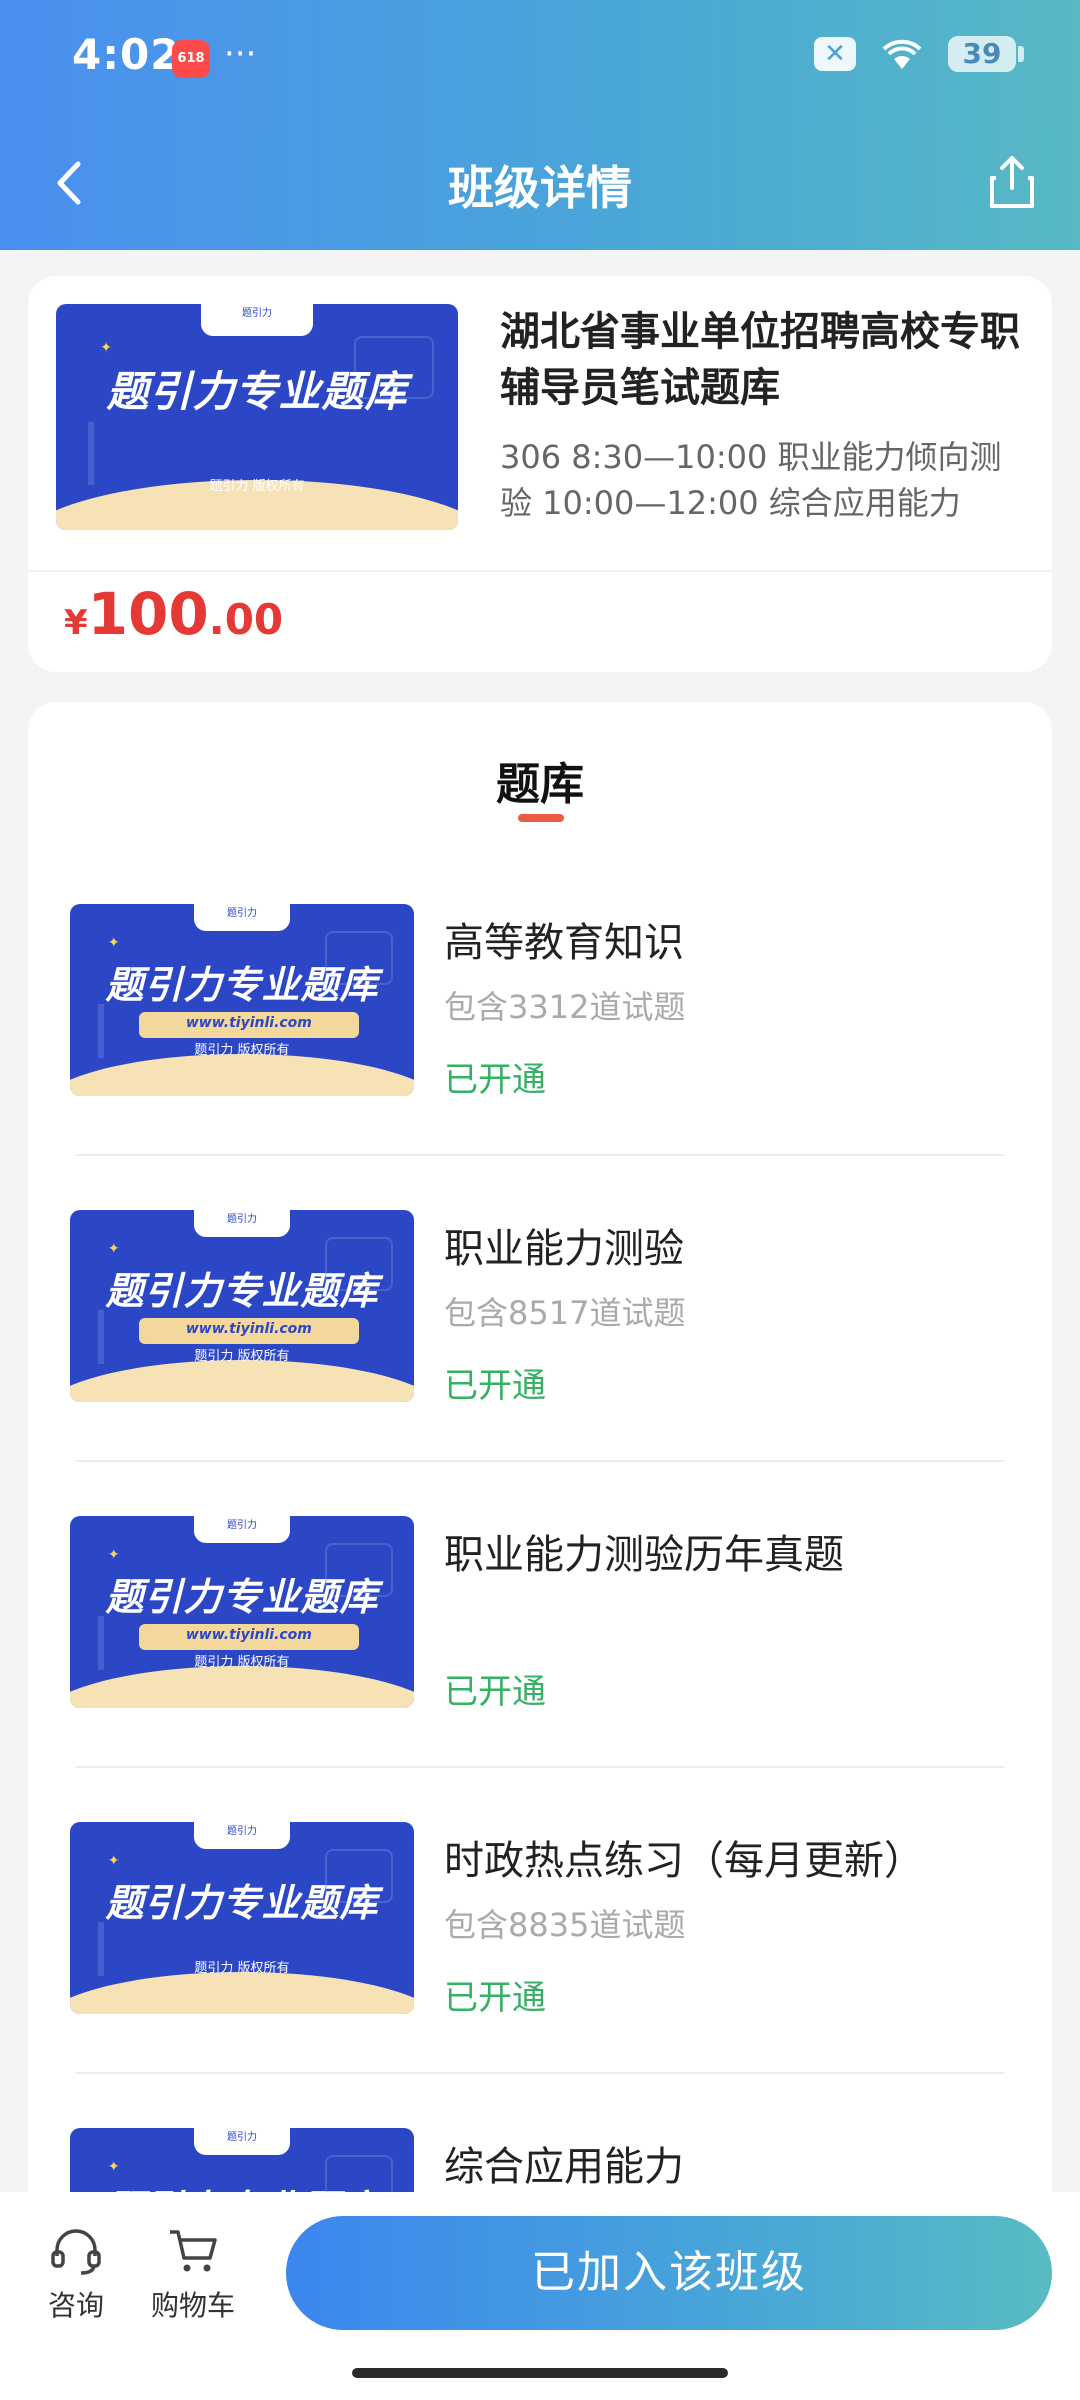 This screenshot has width=1080, height=2400. I want to click on share-icon, so click(1012, 182).